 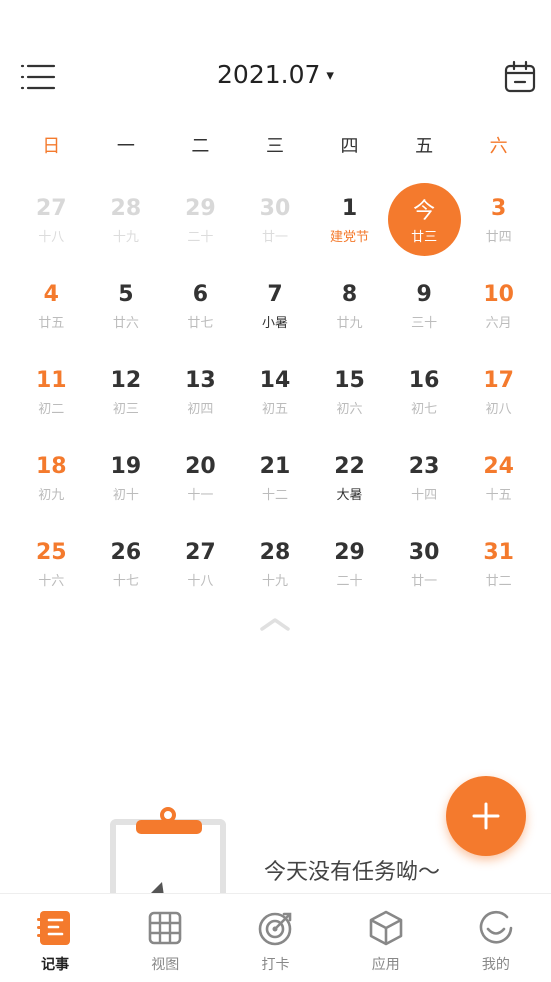 What do you see at coordinates (51, 237) in the screenshot?
I see `lunar-date: 十八` at bounding box center [51, 237].